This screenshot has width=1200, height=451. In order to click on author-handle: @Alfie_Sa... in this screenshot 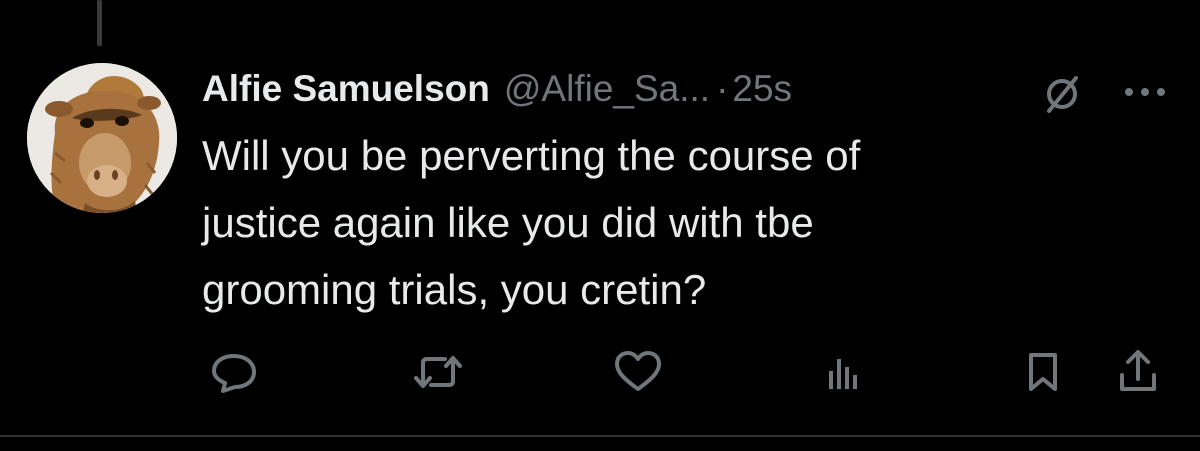, I will do `click(607, 89)`.